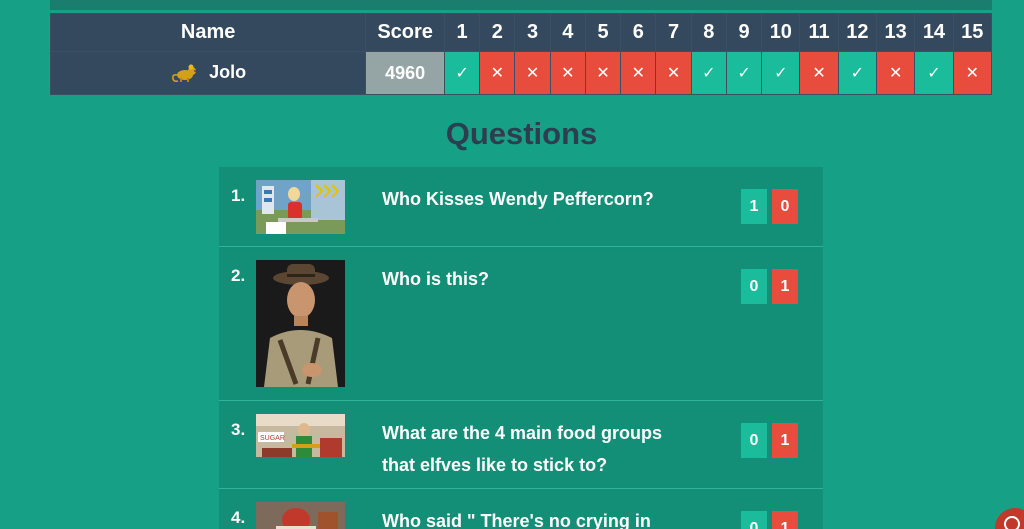 The width and height of the screenshot is (1024, 529). I want to click on header-q10: 10, so click(781, 32).